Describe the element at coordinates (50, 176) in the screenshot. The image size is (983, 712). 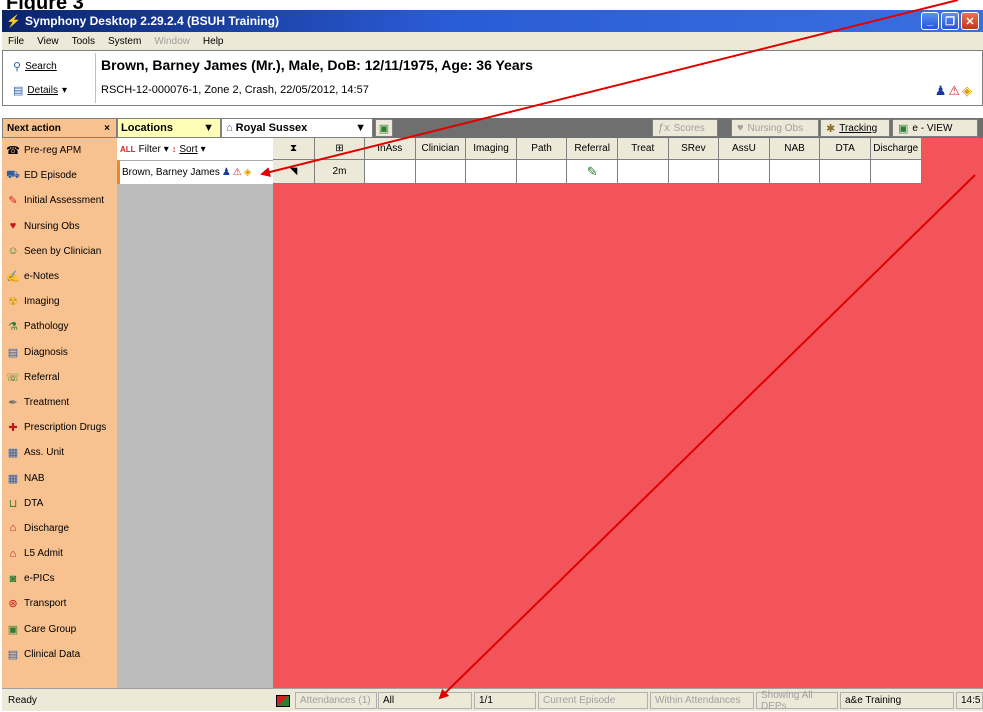
I see `sidebar-item-label: ED Episode` at that location.